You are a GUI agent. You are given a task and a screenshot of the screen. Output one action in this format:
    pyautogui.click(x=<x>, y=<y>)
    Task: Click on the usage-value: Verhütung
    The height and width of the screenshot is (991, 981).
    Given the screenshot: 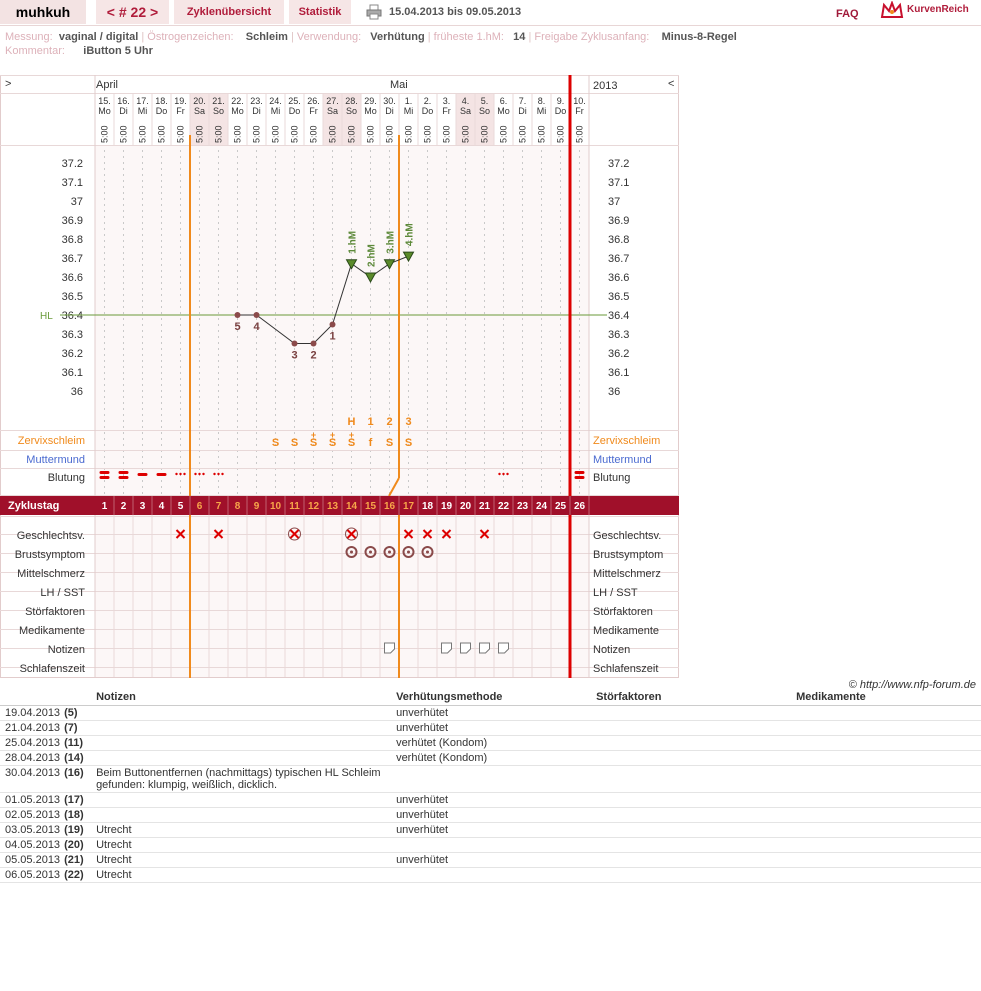 What is the action you would take?
    pyautogui.click(x=397, y=37)
    